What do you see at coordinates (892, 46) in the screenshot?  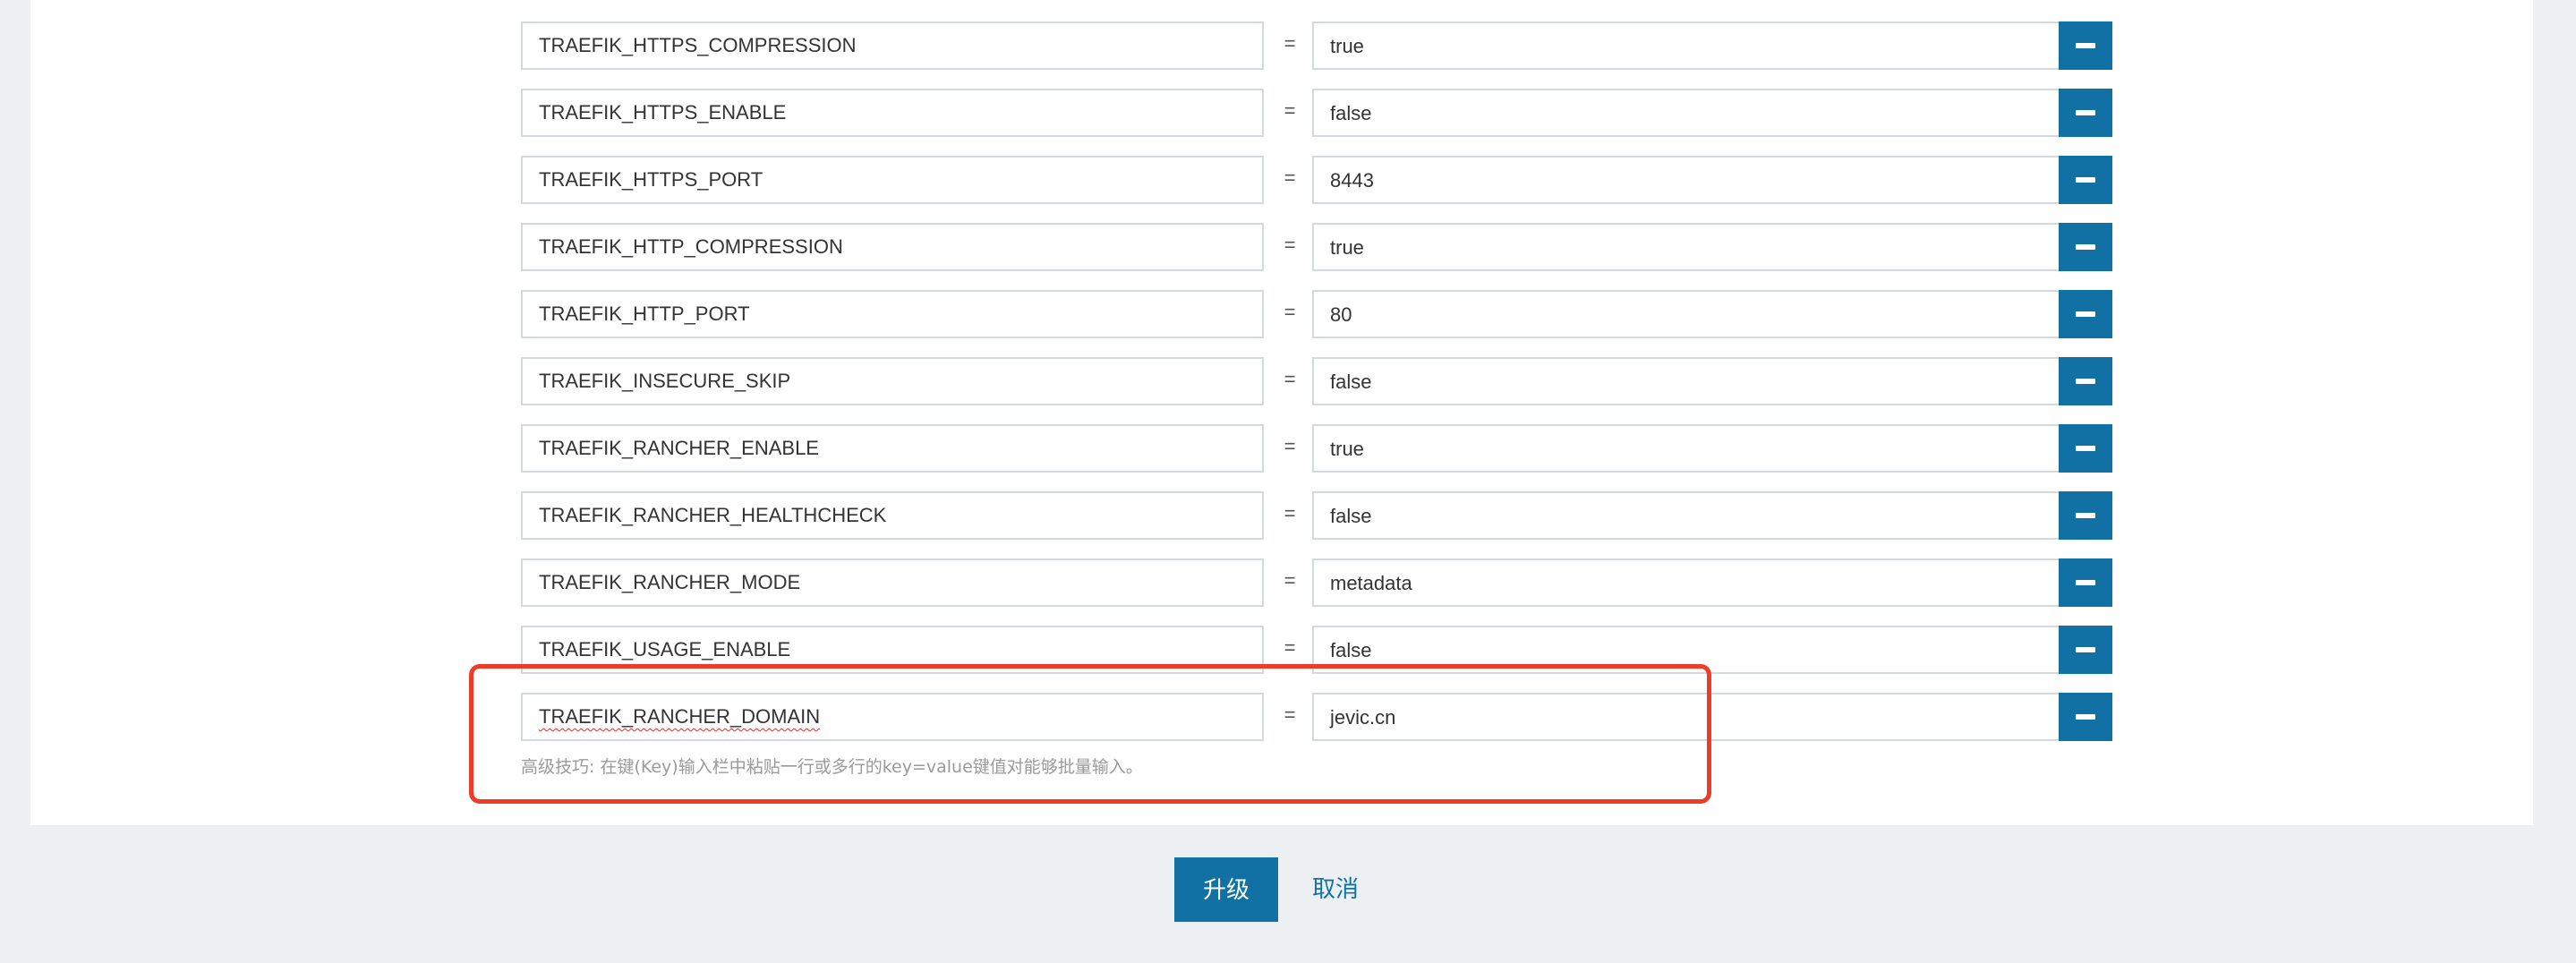 I see `env-key-input: TRAEFIK_HTTPS_COMPRESSION` at bounding box center [892, 46].